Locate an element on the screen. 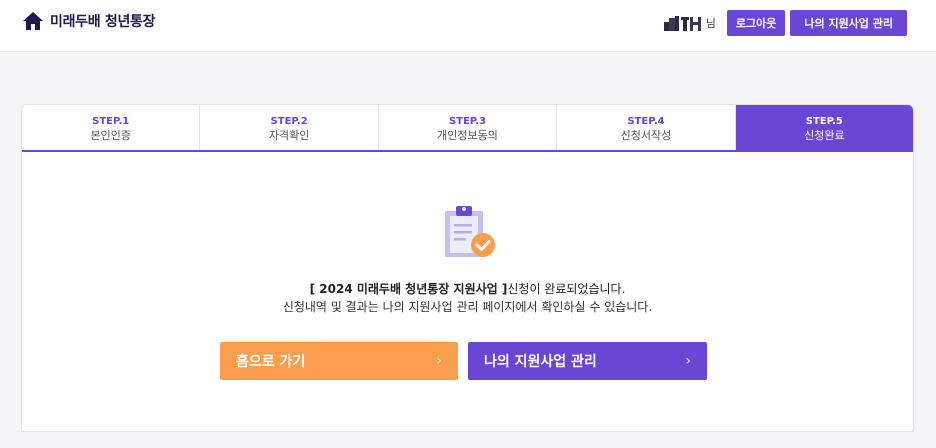 The image size is (936, 448). step-label: 본인인증 is located at coordinates (110, 135).